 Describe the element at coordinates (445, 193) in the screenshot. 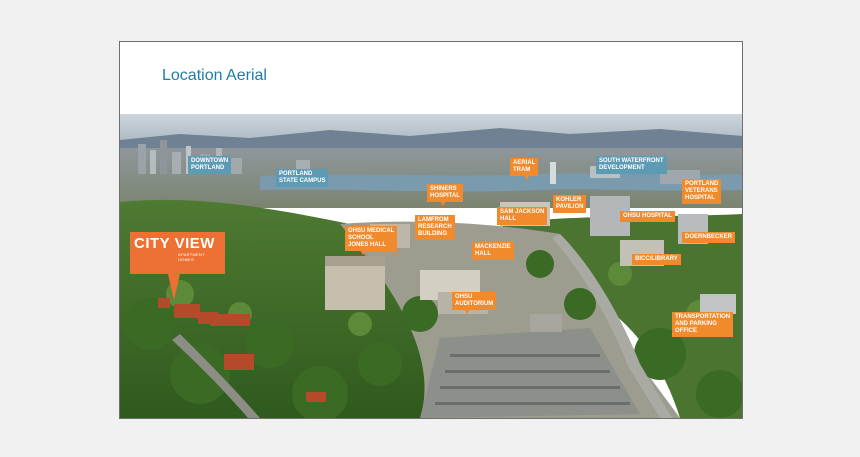

I see `label-shriners-hospital: SHINERS HOSPITAL` at that location.